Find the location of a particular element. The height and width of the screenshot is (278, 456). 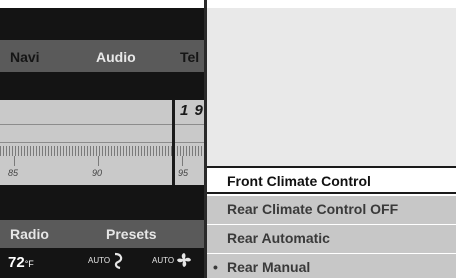

menu-item-label: Front Climate Control is located at coordinates (299, 181).